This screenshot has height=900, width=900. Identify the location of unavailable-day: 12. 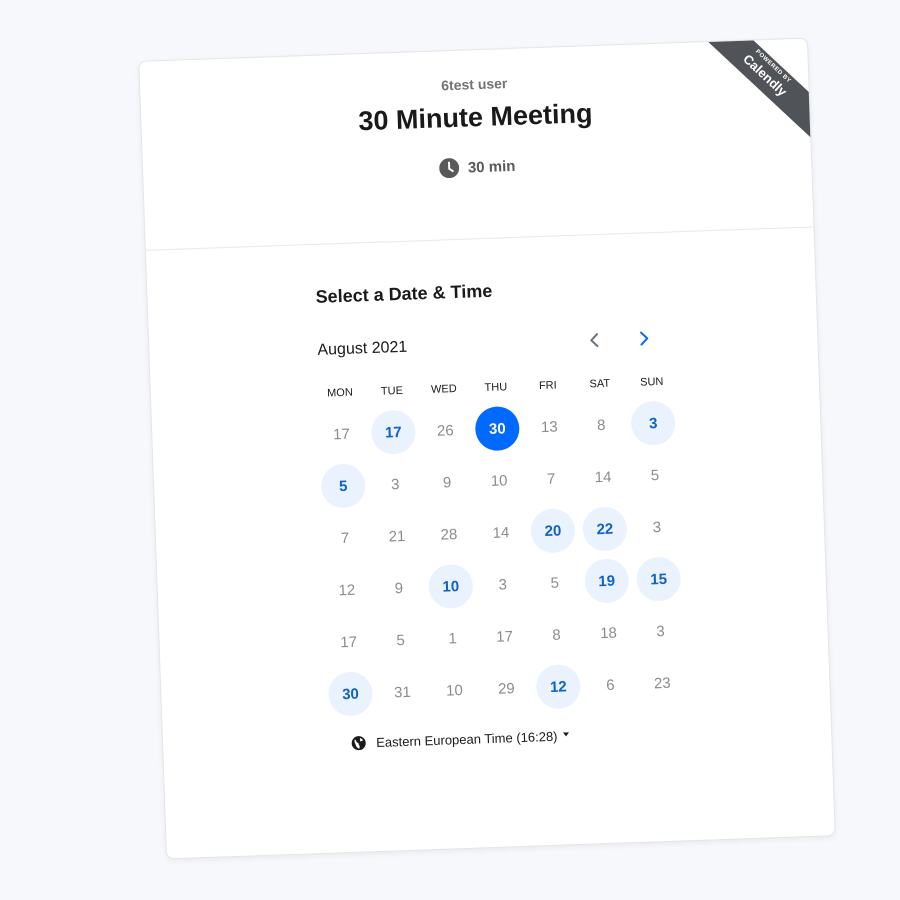
(347, 590).